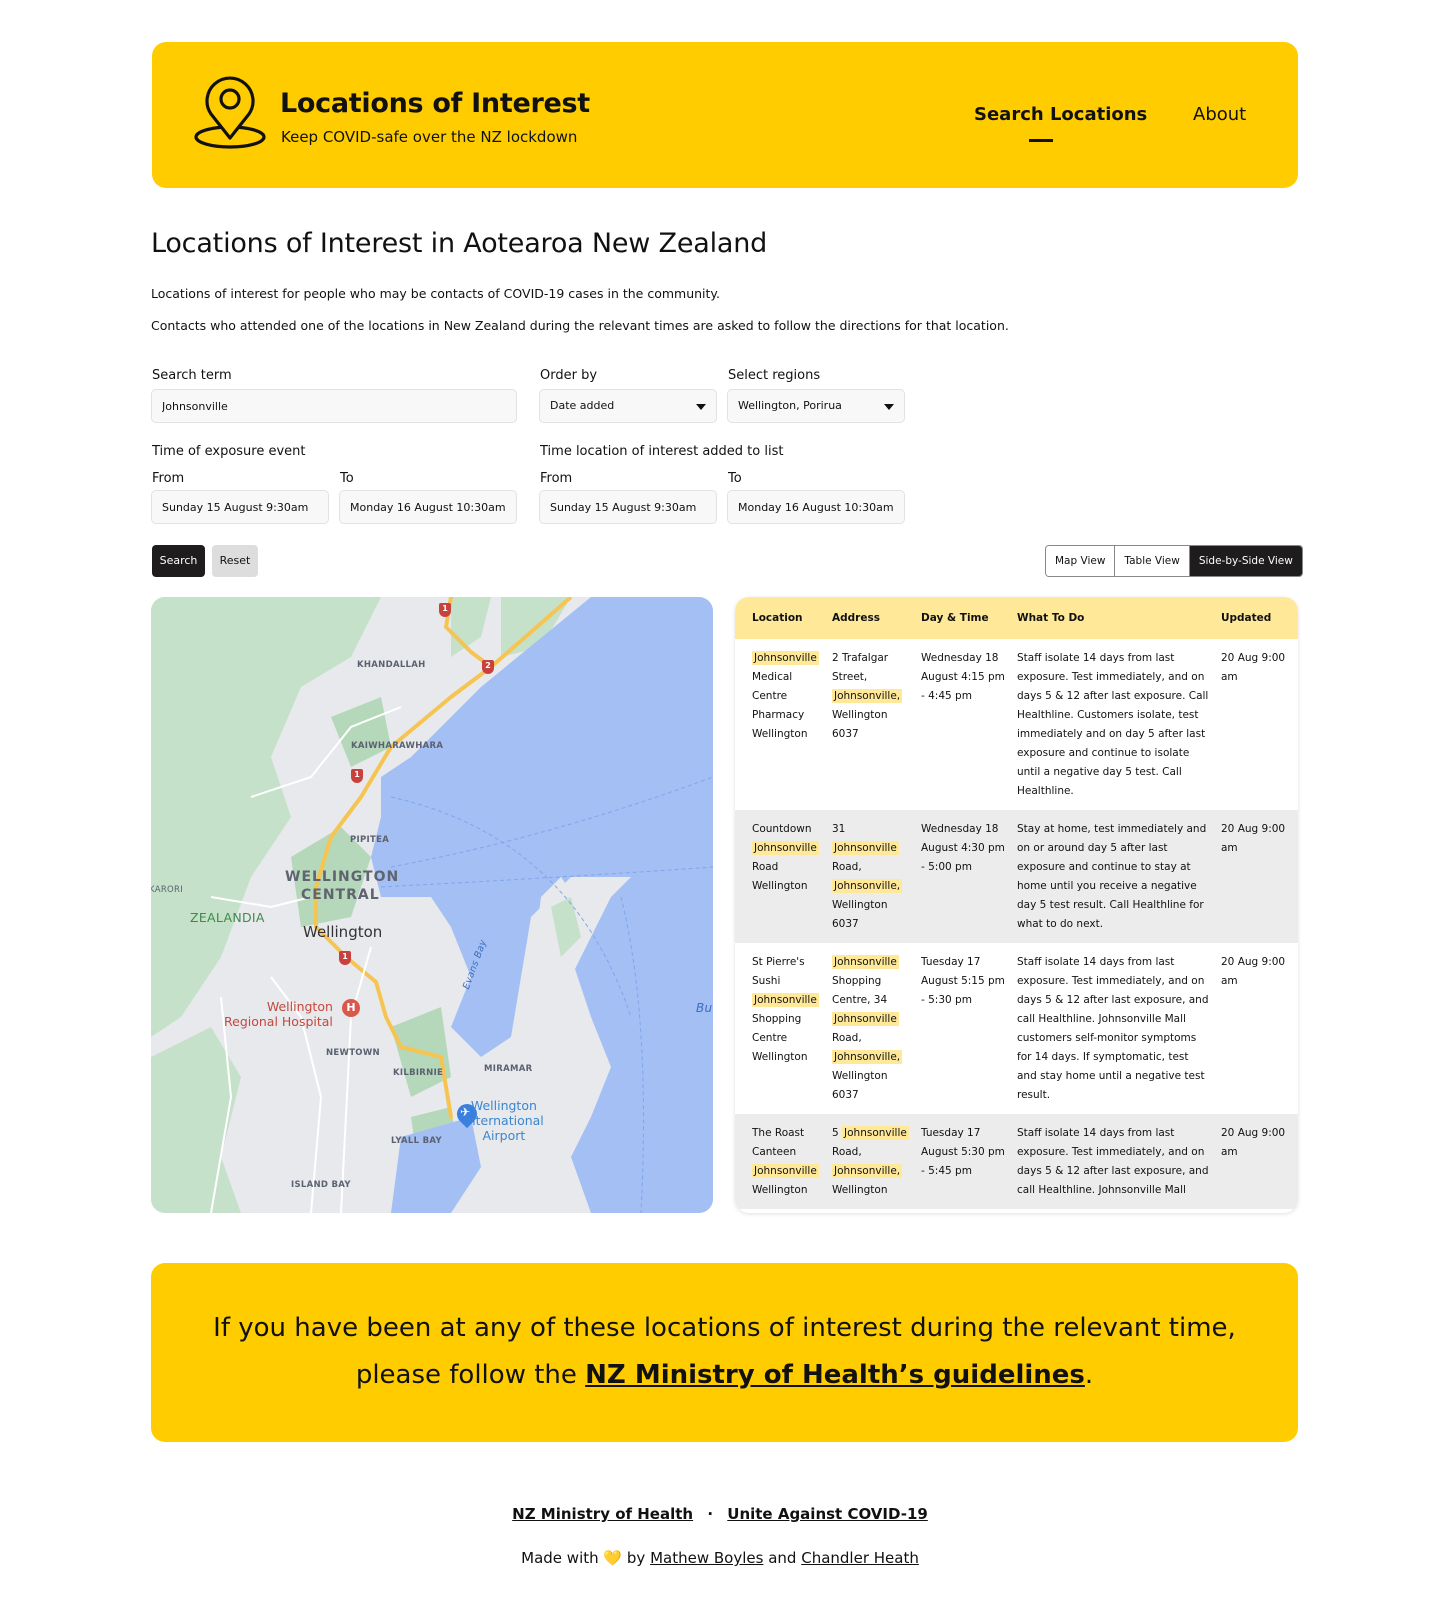 This screenshot has height=1623, width=1440. I want to click on cell-day-time: Wednesday 18 August 4:15 pm - 4:45 pm, so click(963, 677).